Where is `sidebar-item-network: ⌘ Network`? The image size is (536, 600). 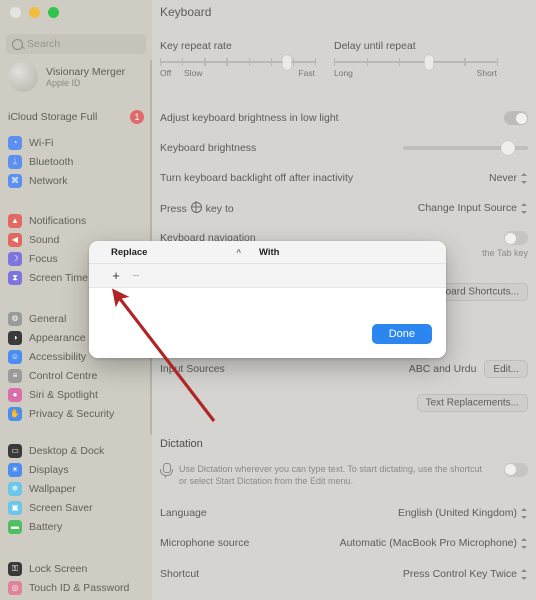
sidebar-item-network: ⌘ Network is located at coordinates (76, 180).